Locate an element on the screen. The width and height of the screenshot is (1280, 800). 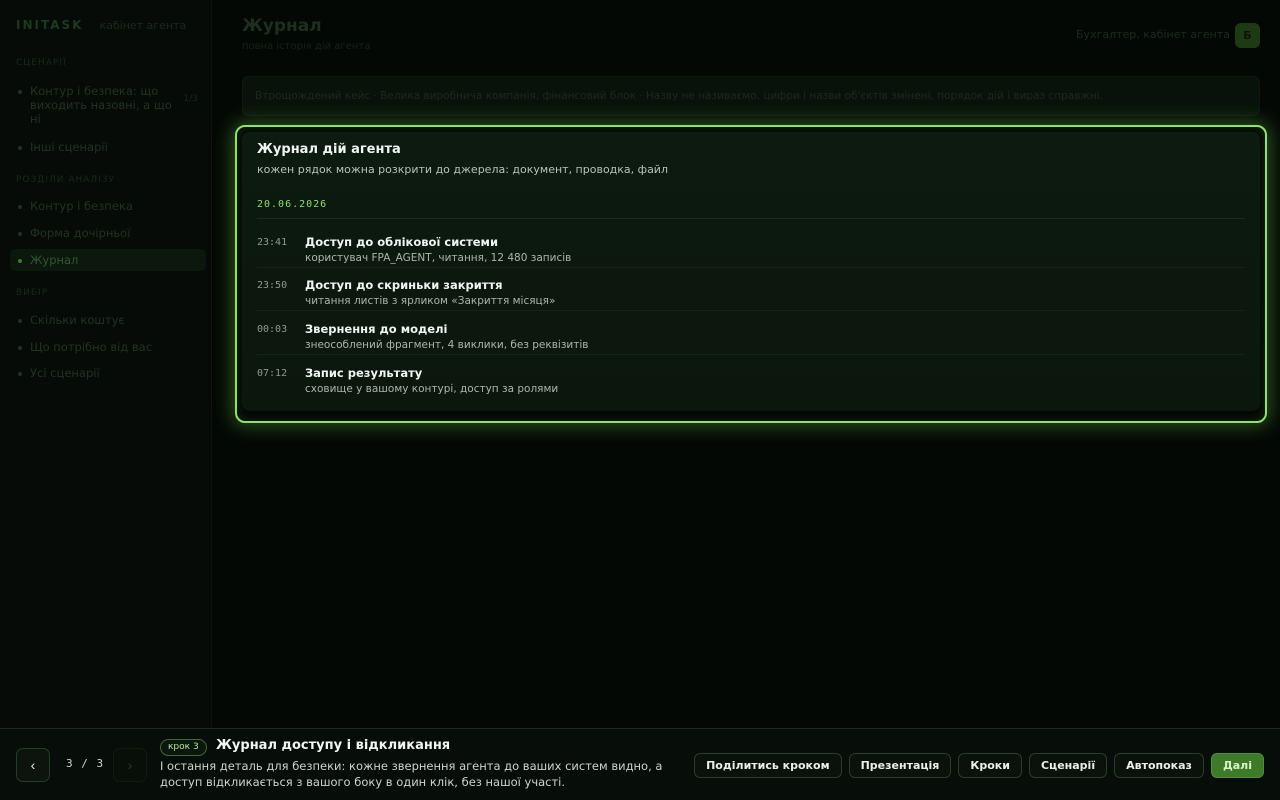
entry-time: 00:03 is located at coordinates (272, 329).